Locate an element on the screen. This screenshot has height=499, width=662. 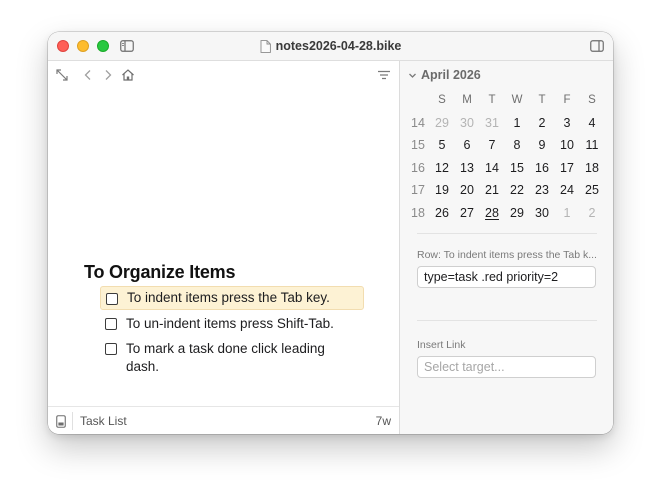
weekday-header: M is located at coordinates (467, 100).